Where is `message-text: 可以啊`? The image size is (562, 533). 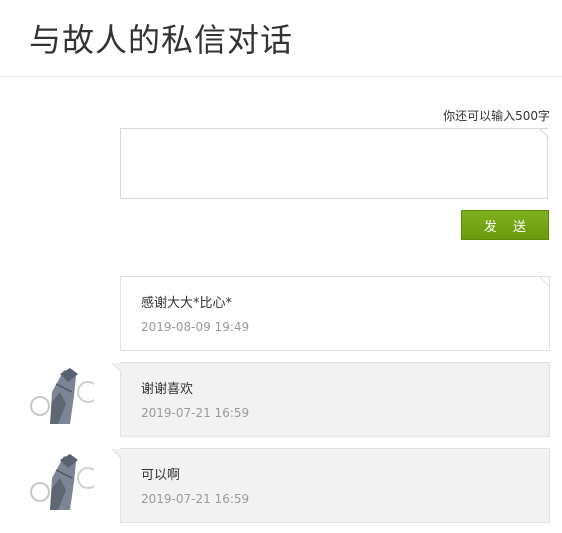
message-text: 可以啊 is located at coordinates (161, 475).